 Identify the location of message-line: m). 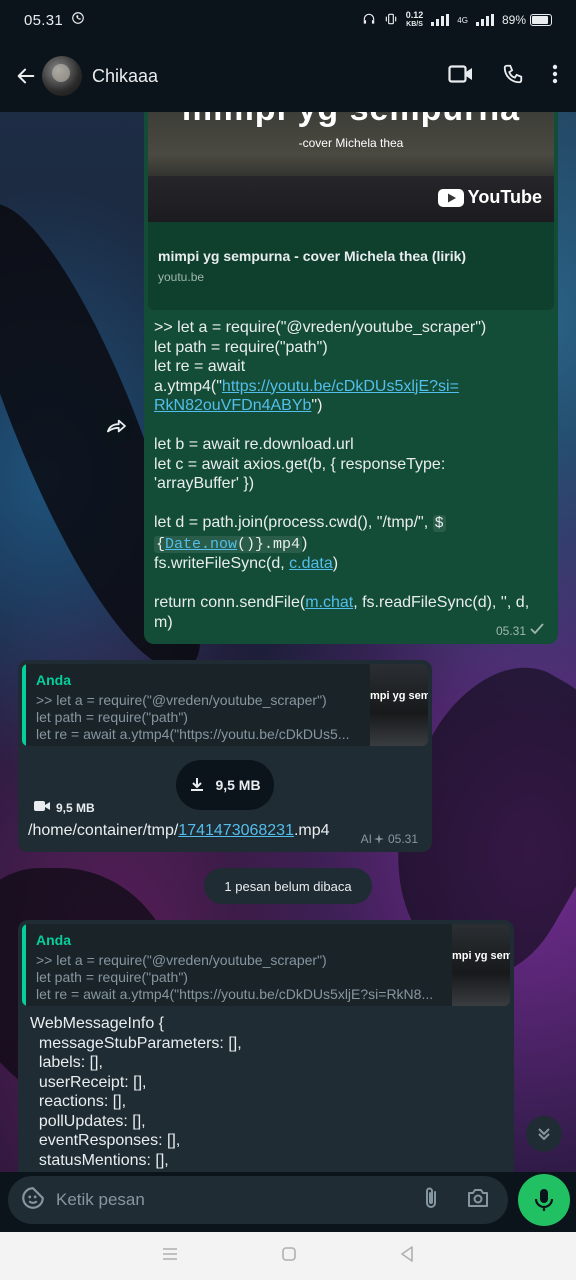
(163, 622).